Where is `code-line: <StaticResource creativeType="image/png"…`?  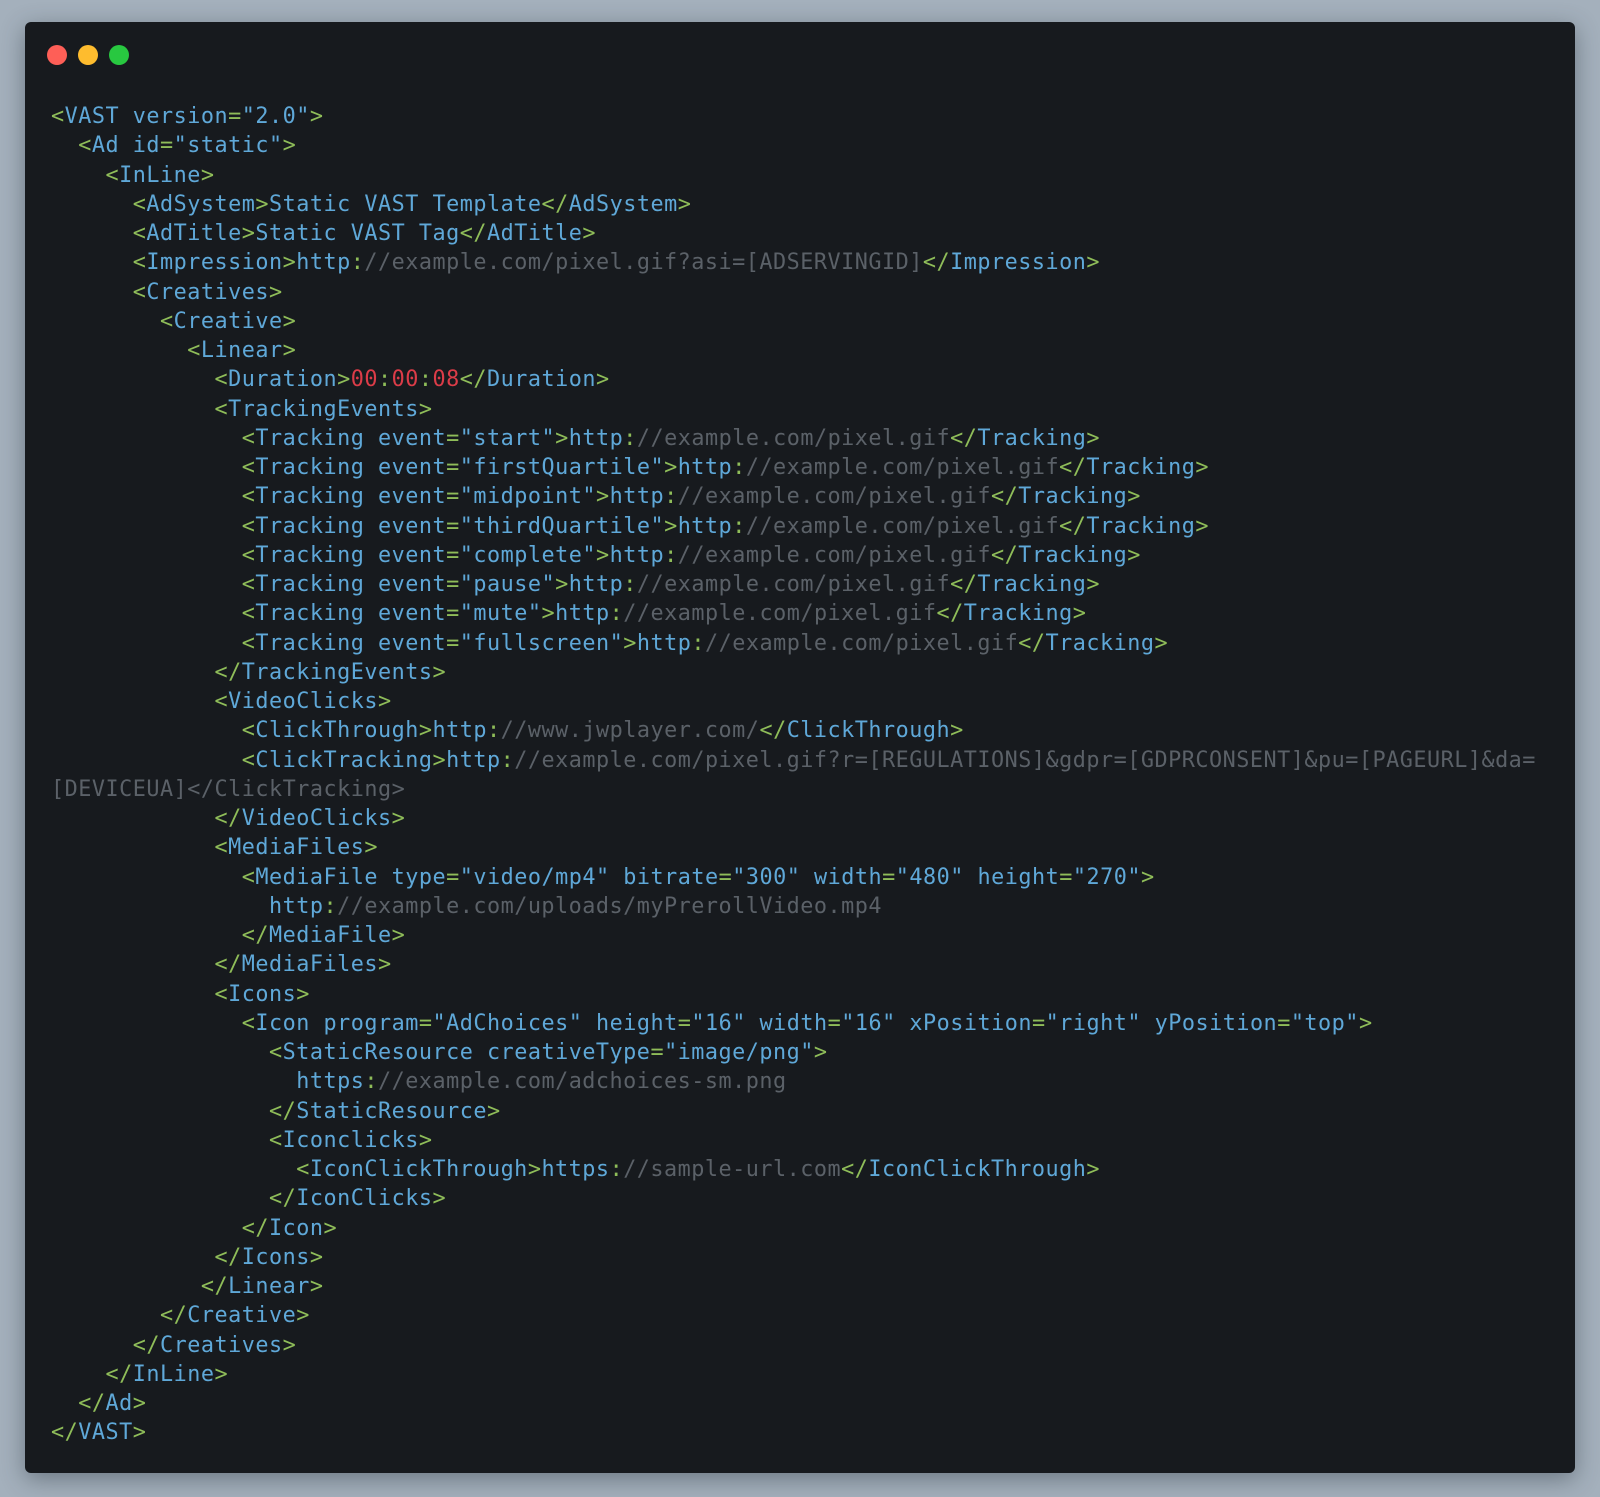 code-line: <StaticResource creativeType="image/png"… is located at coordinates (548, 1052).